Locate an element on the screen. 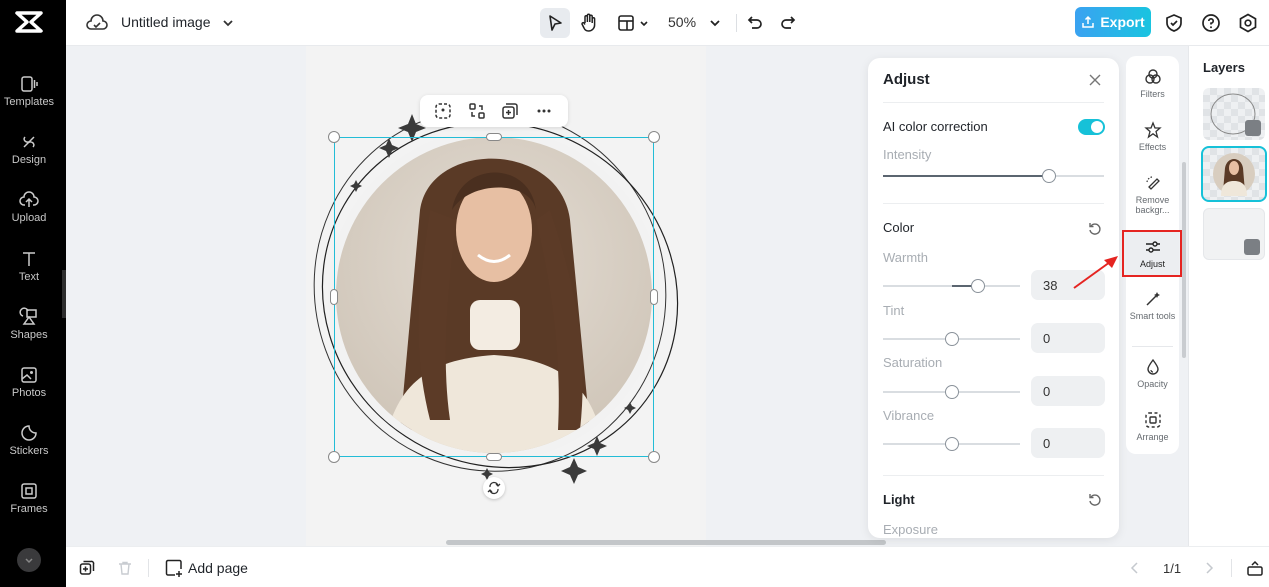 This screenshot has height=587, width=1269. bottom-bar: Add page 1/1 is located at coordinates (667, 566).